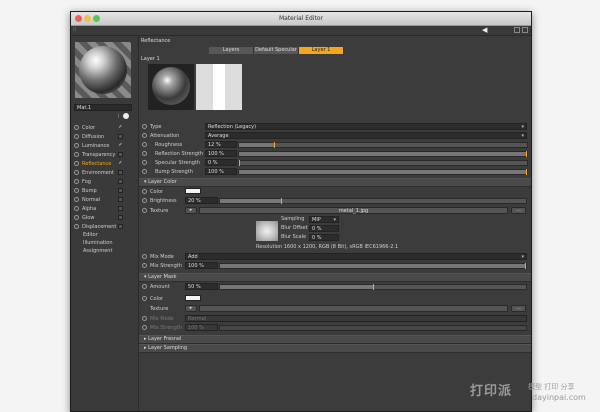  What do you see at coordinates (324, 219) in the screenshot?
I see `sampling-dropdown: MIP ▾` at bounding box center [324, 219].